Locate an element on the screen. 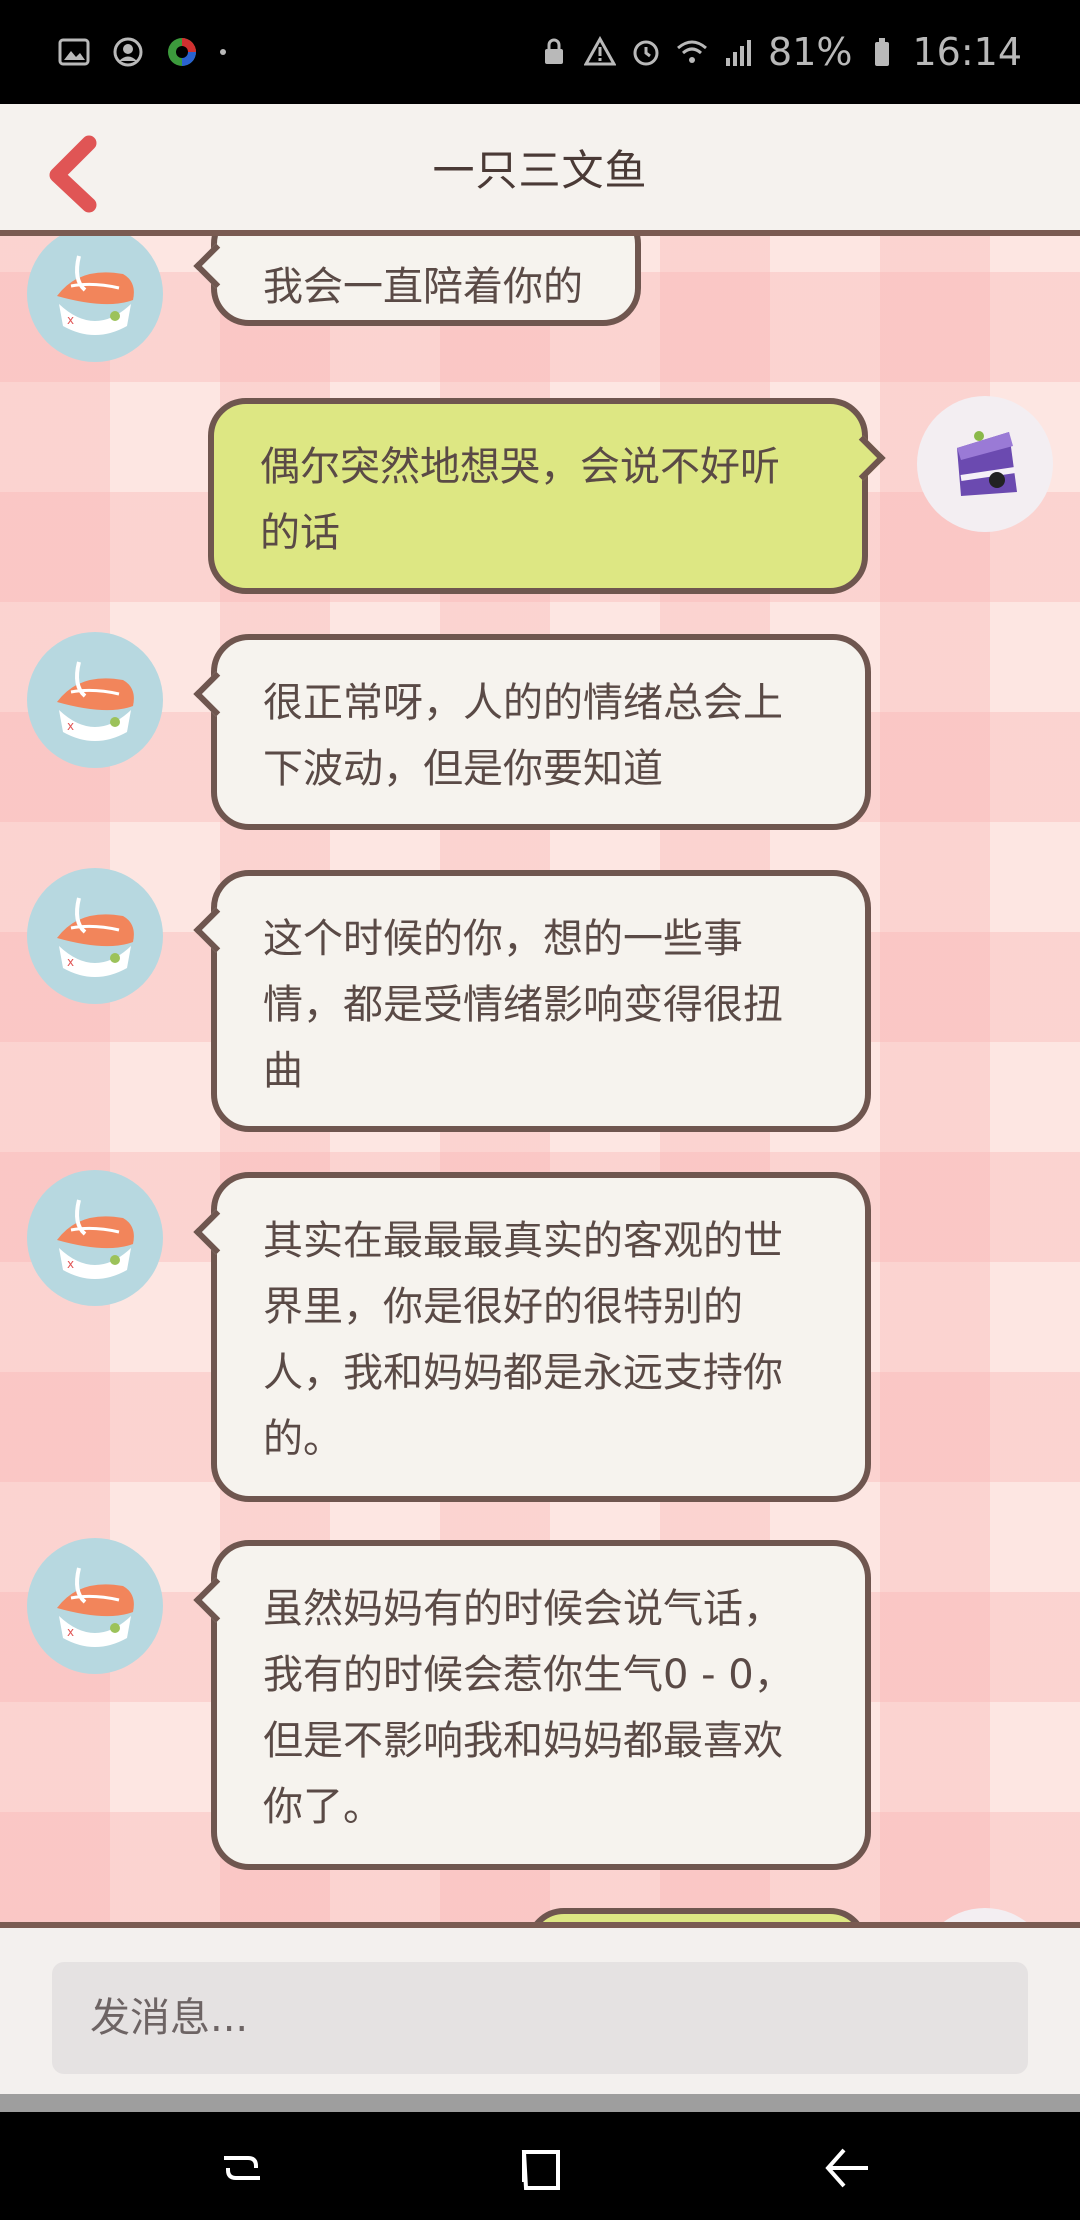  message-bubble-incoming: 这个时候的你，想的一些事情，都是受情绪影响变得很扭曲 is located at coordinates (541, 1001).